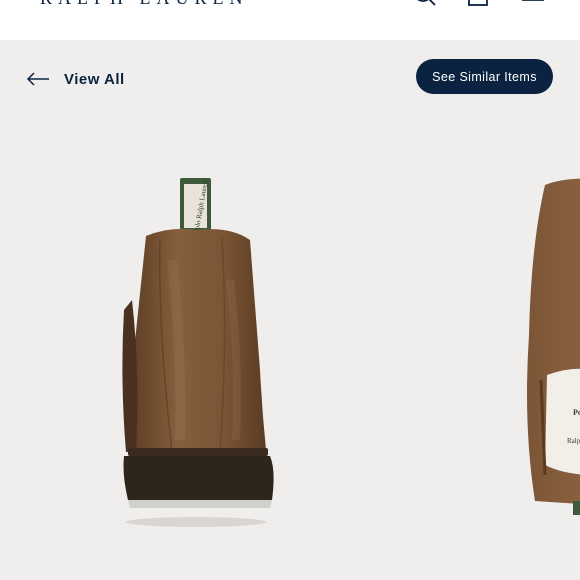 The image size is (580, 580). Describe the element at coordinates (573, 441) in the screenshot. I see `insole-brand-script: Ralph Lauren` at that location.